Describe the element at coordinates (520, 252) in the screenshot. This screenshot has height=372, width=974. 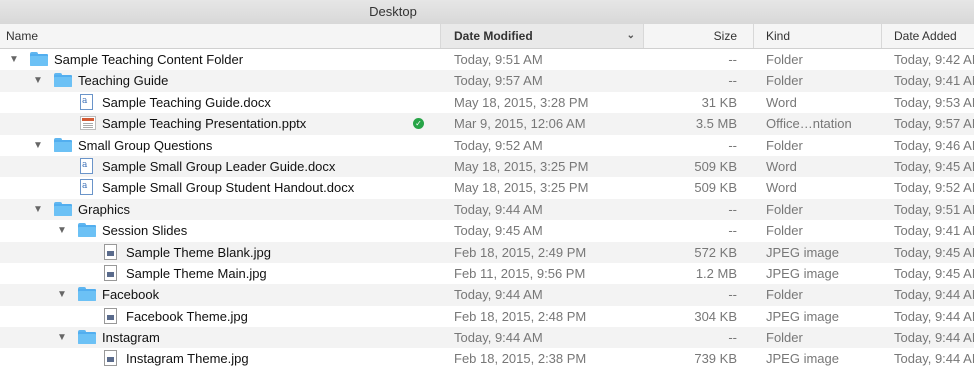
I see `date-modified-cell: Feb 18, 2015, 2:49 PM` at that location.